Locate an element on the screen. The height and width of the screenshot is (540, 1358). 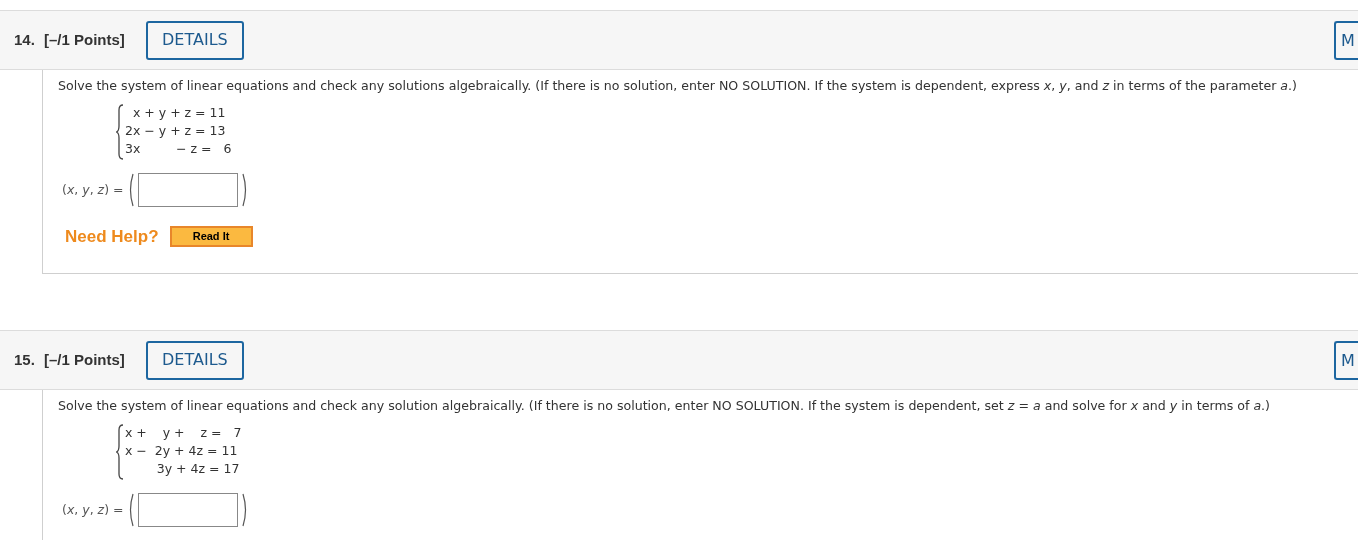
equation: 2x − y + z = 13 is located at coordinates (176, 130).